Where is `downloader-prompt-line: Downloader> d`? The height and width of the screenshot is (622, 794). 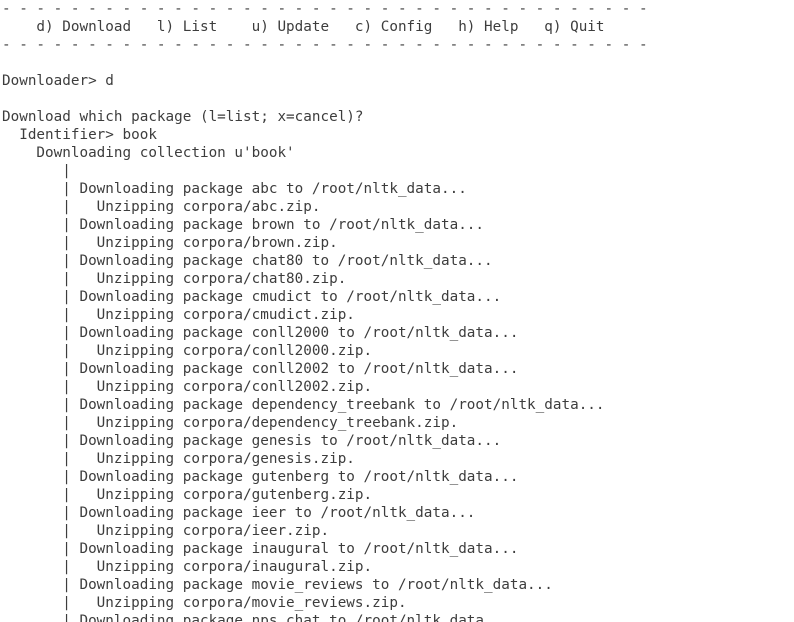 downloader-prompt-line: Downloader> d is located at coordinates (397, 81).